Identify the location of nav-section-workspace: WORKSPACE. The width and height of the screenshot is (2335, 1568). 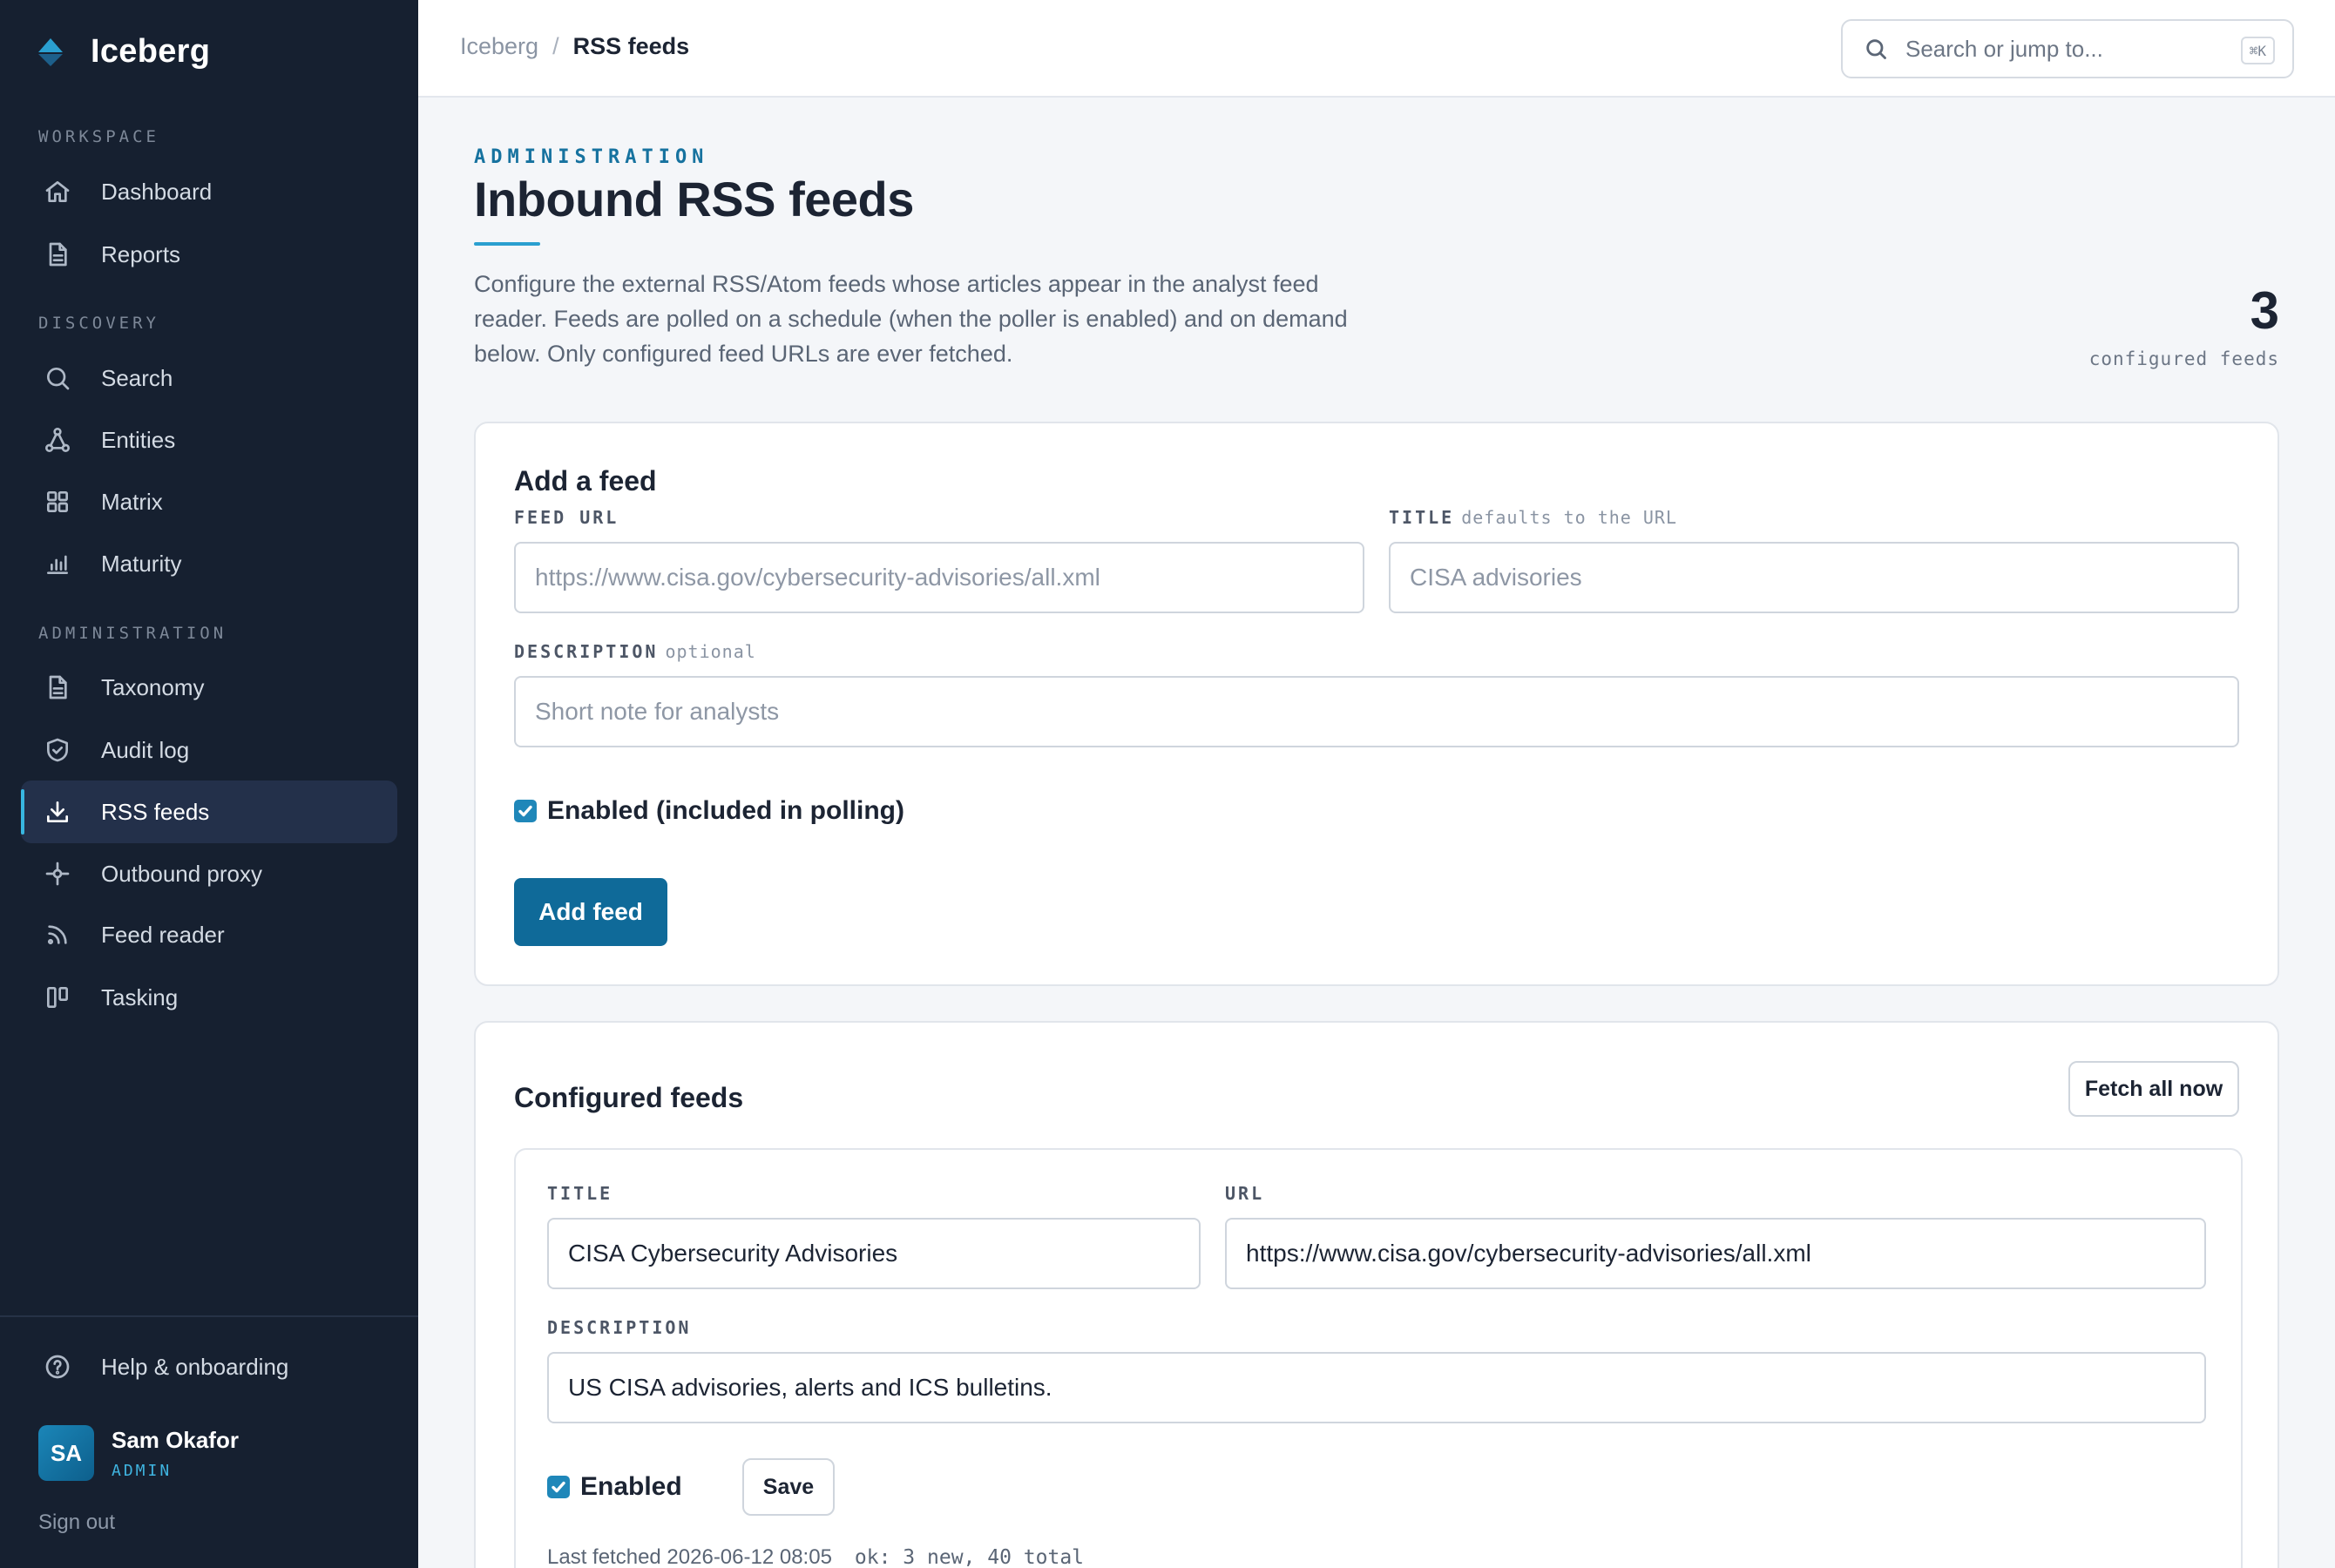
(99, 136).